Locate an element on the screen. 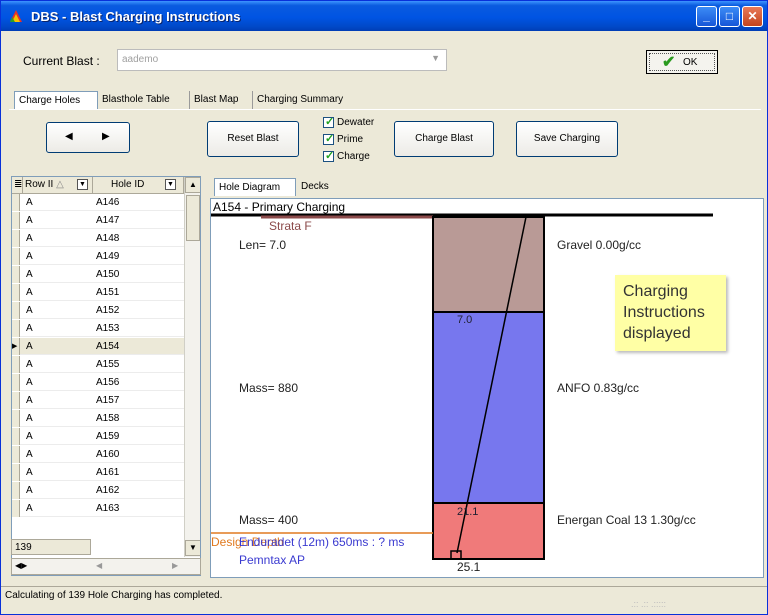 This screenshot has width=768, height=615. minimize-icon: _ is located at coordinates (706, 16).